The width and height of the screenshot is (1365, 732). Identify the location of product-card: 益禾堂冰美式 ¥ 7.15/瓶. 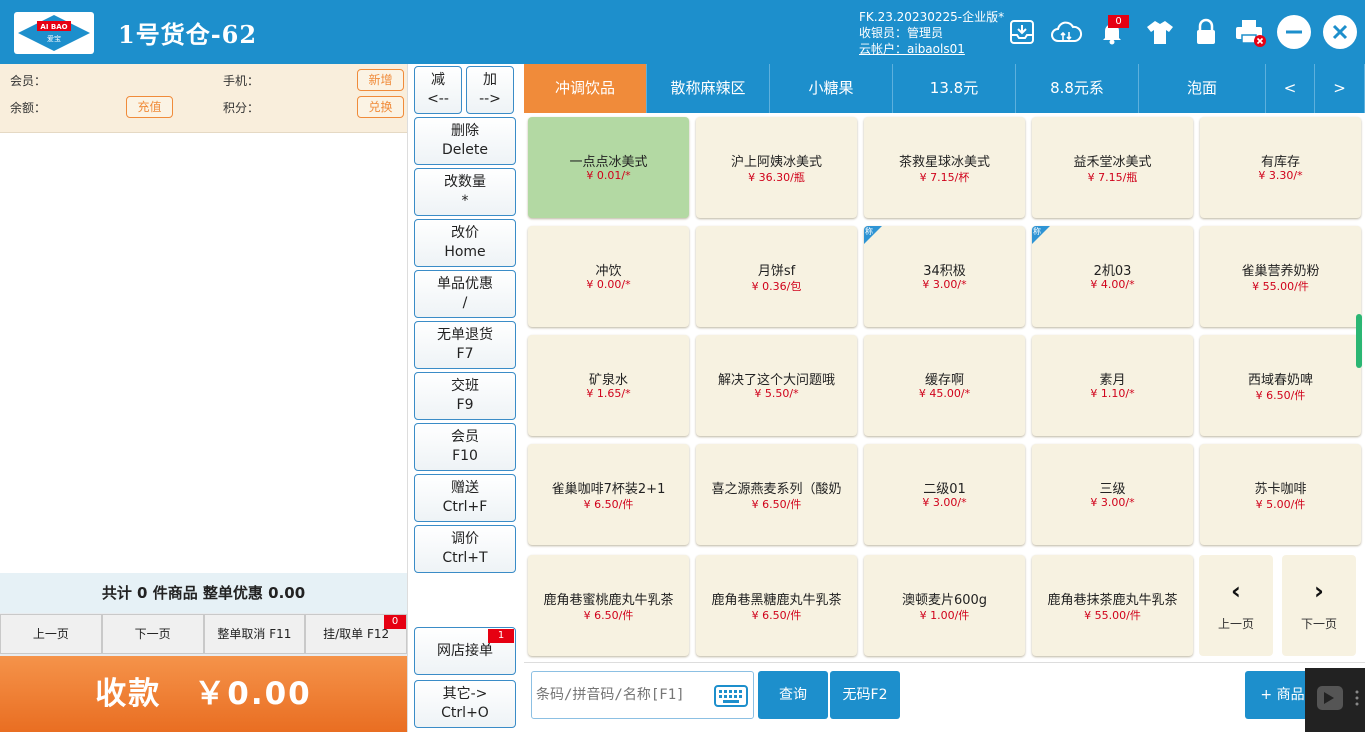
(1112, 167).